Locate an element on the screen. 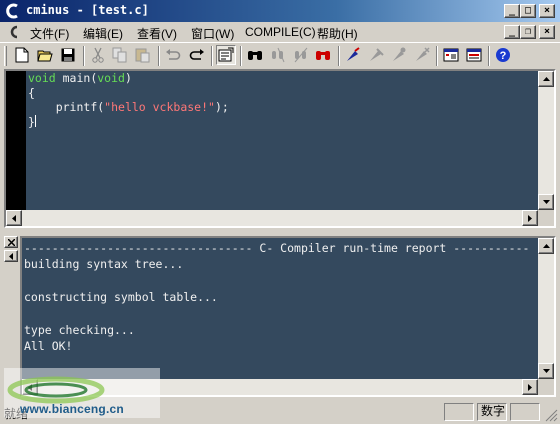 The height and width of the screenshot is (424, 560). code-text-segment: ); is located at coordinates (221, 107).